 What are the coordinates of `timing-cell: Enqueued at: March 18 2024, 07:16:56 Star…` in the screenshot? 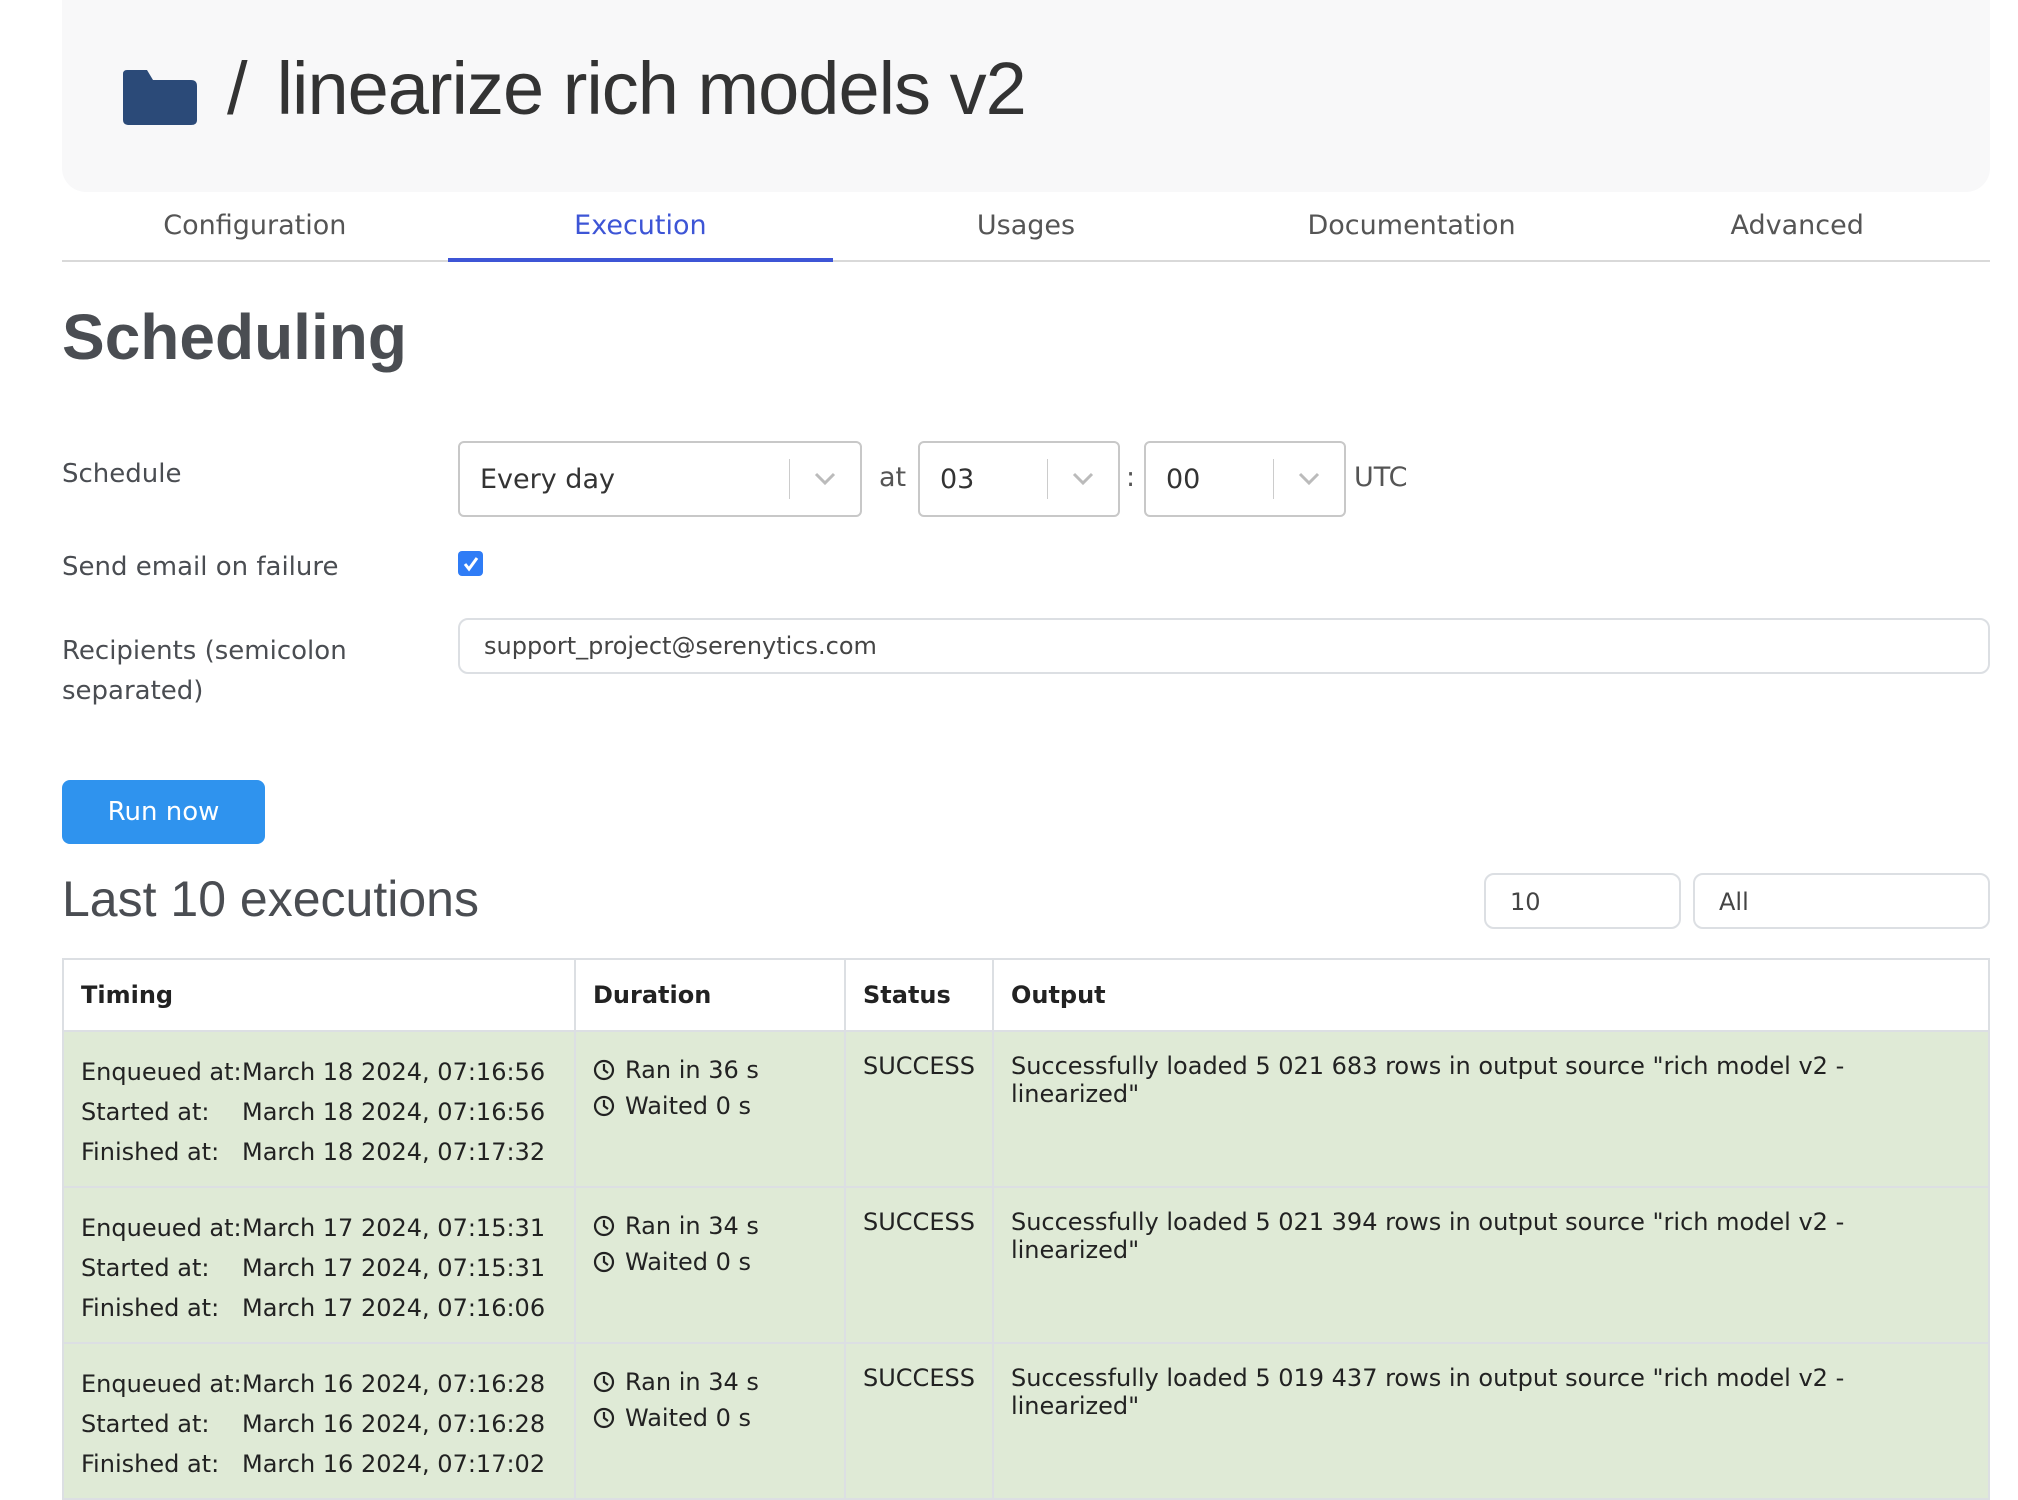 It's located at (319, 1109).